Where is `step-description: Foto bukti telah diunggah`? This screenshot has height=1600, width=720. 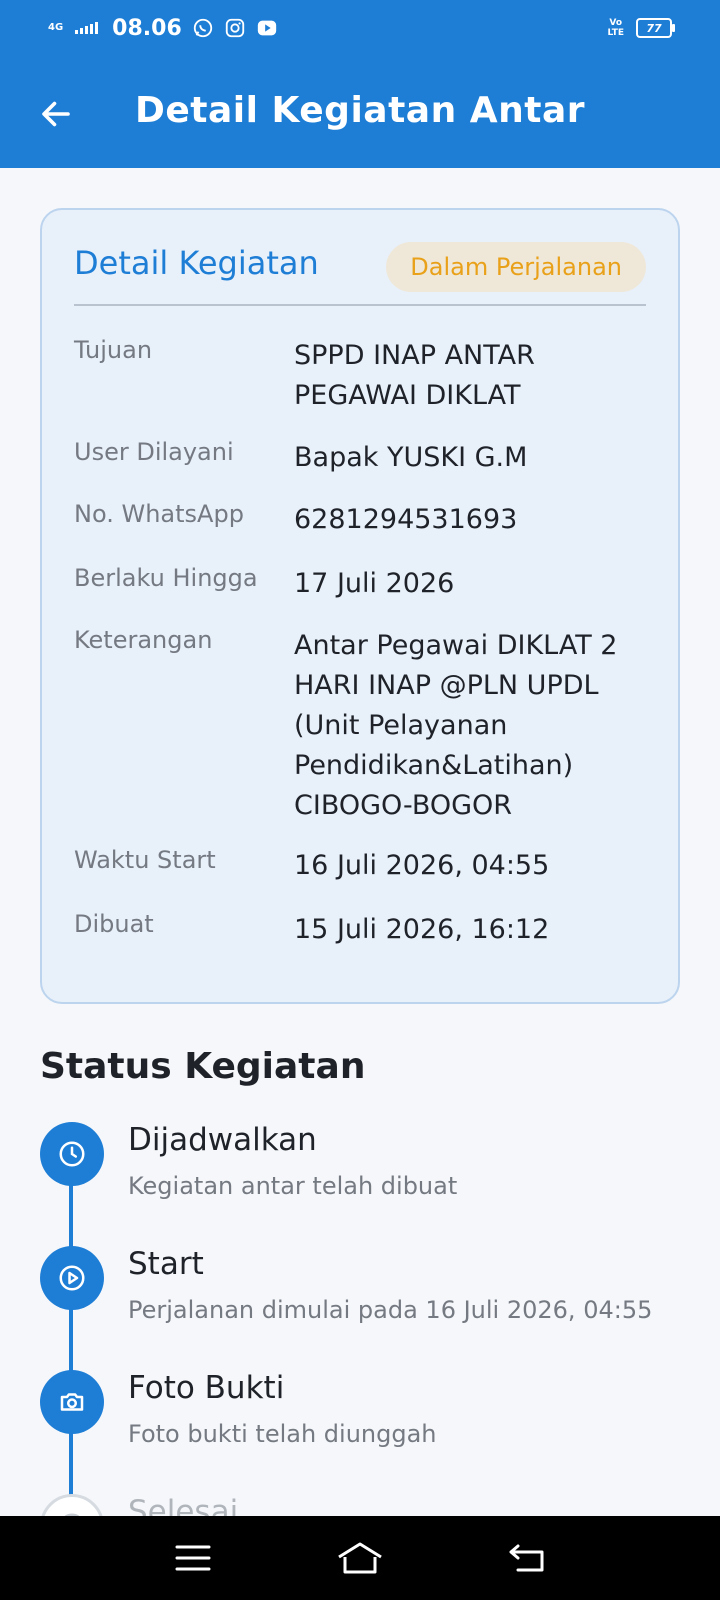
step-description: Foto bukti telah diunggah is located at coordinates (282, 1434).